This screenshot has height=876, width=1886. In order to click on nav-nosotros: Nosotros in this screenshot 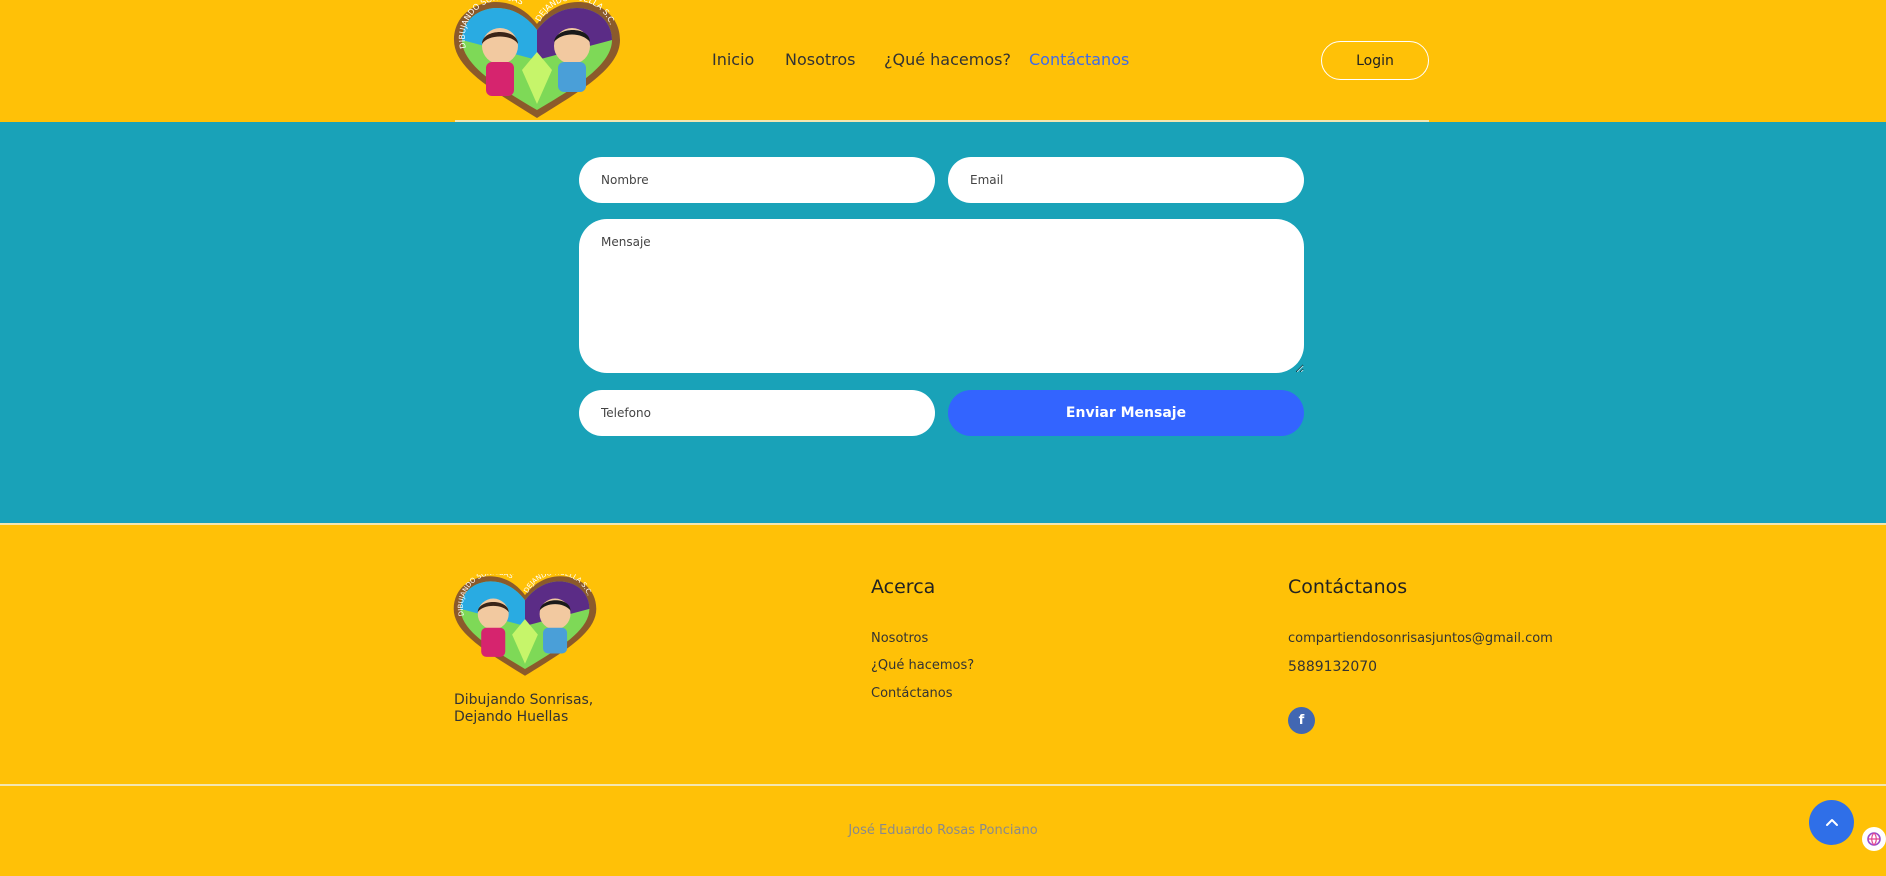, I will do `click(820, 59)`.